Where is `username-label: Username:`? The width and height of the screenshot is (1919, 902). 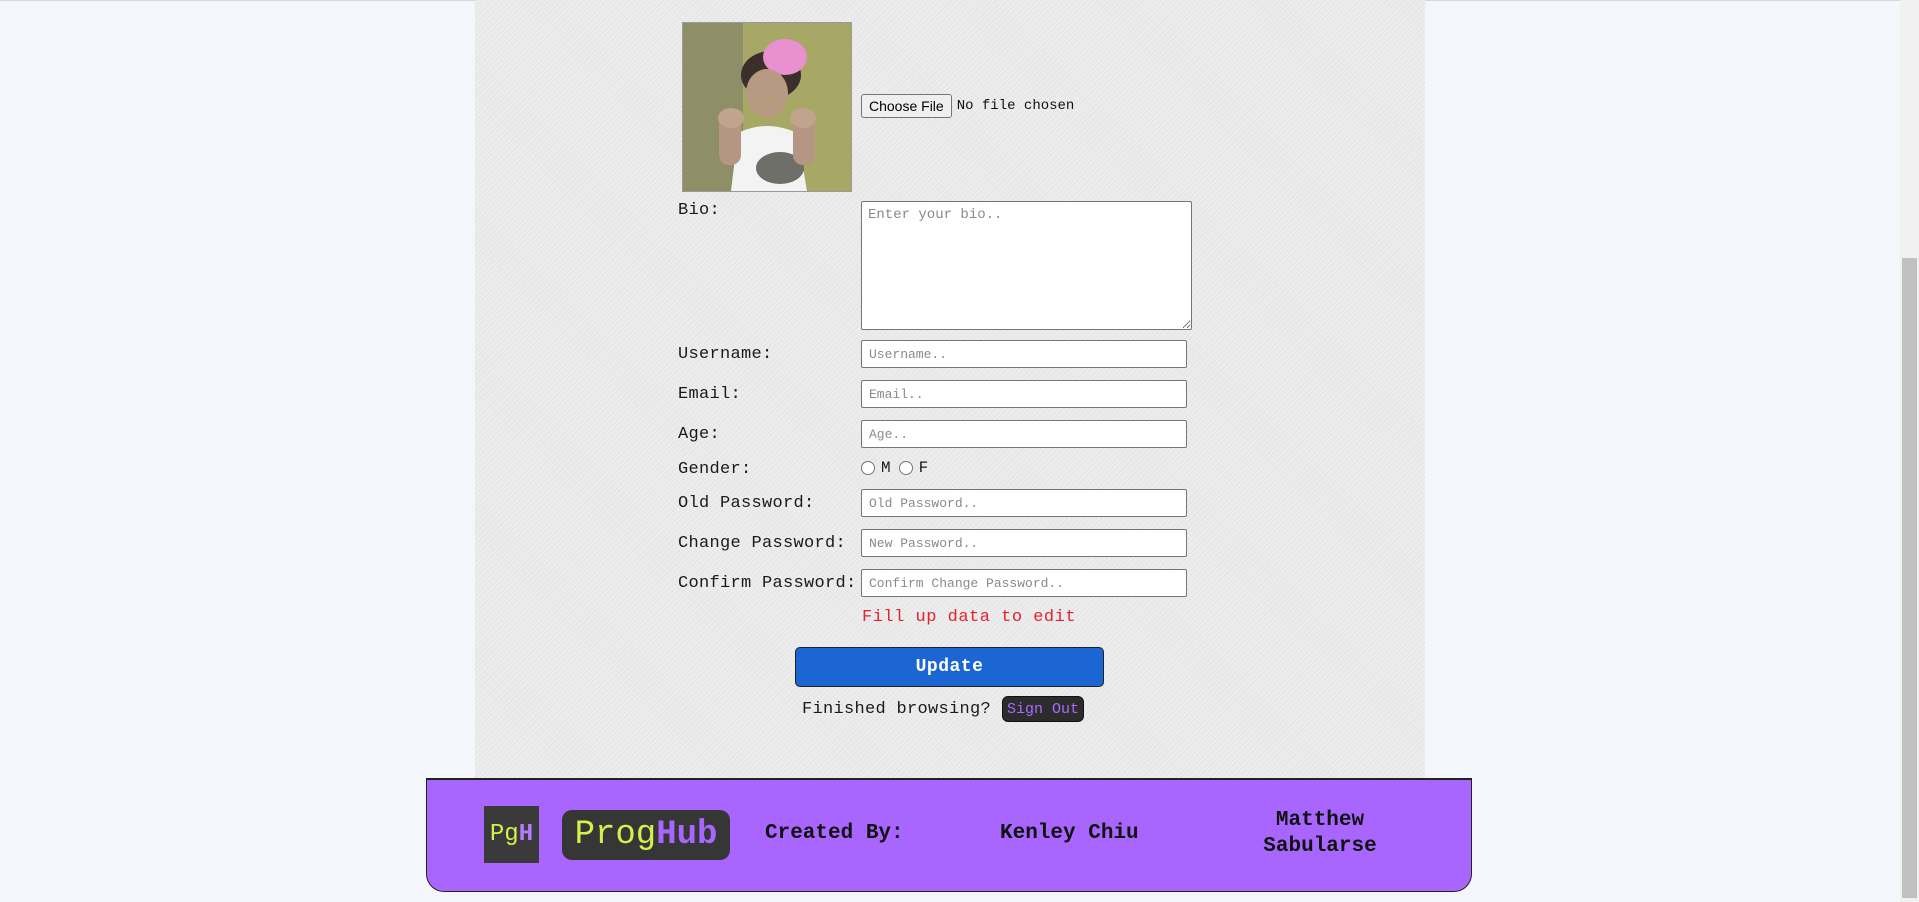
username-label: Username: is located at coordinates (725, 354).